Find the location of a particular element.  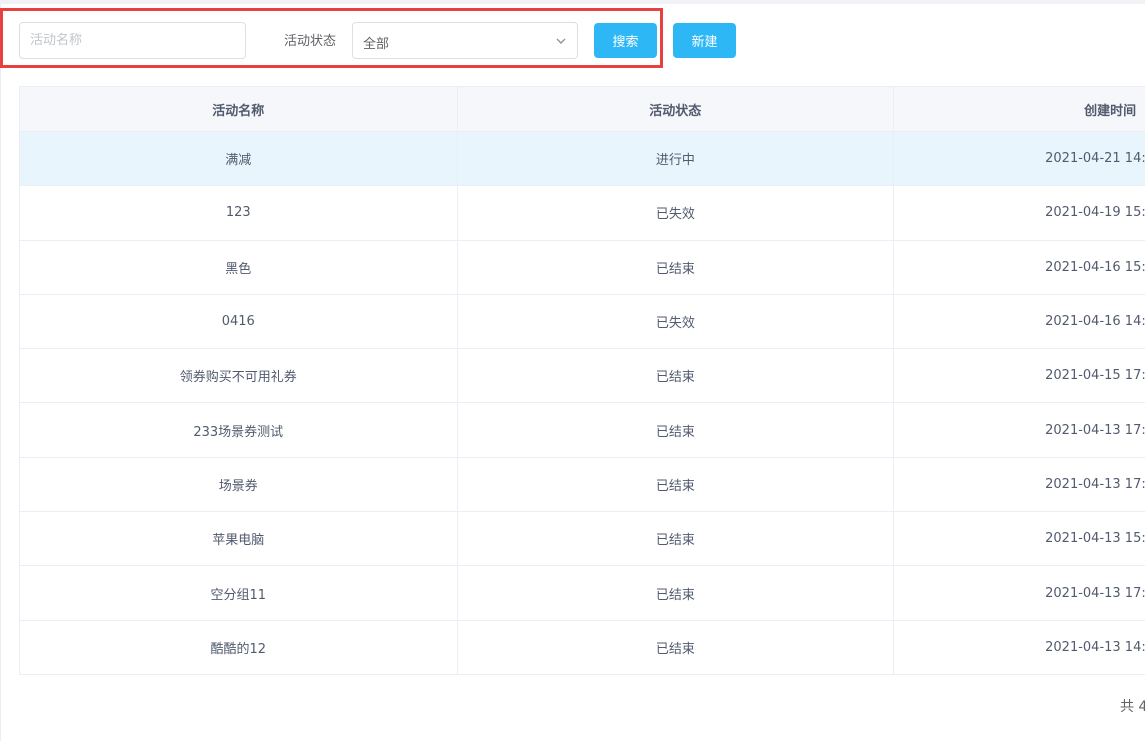

table-row: 空分组11 已结束 2021-04-13 17: is located at coordinates (582, 593).